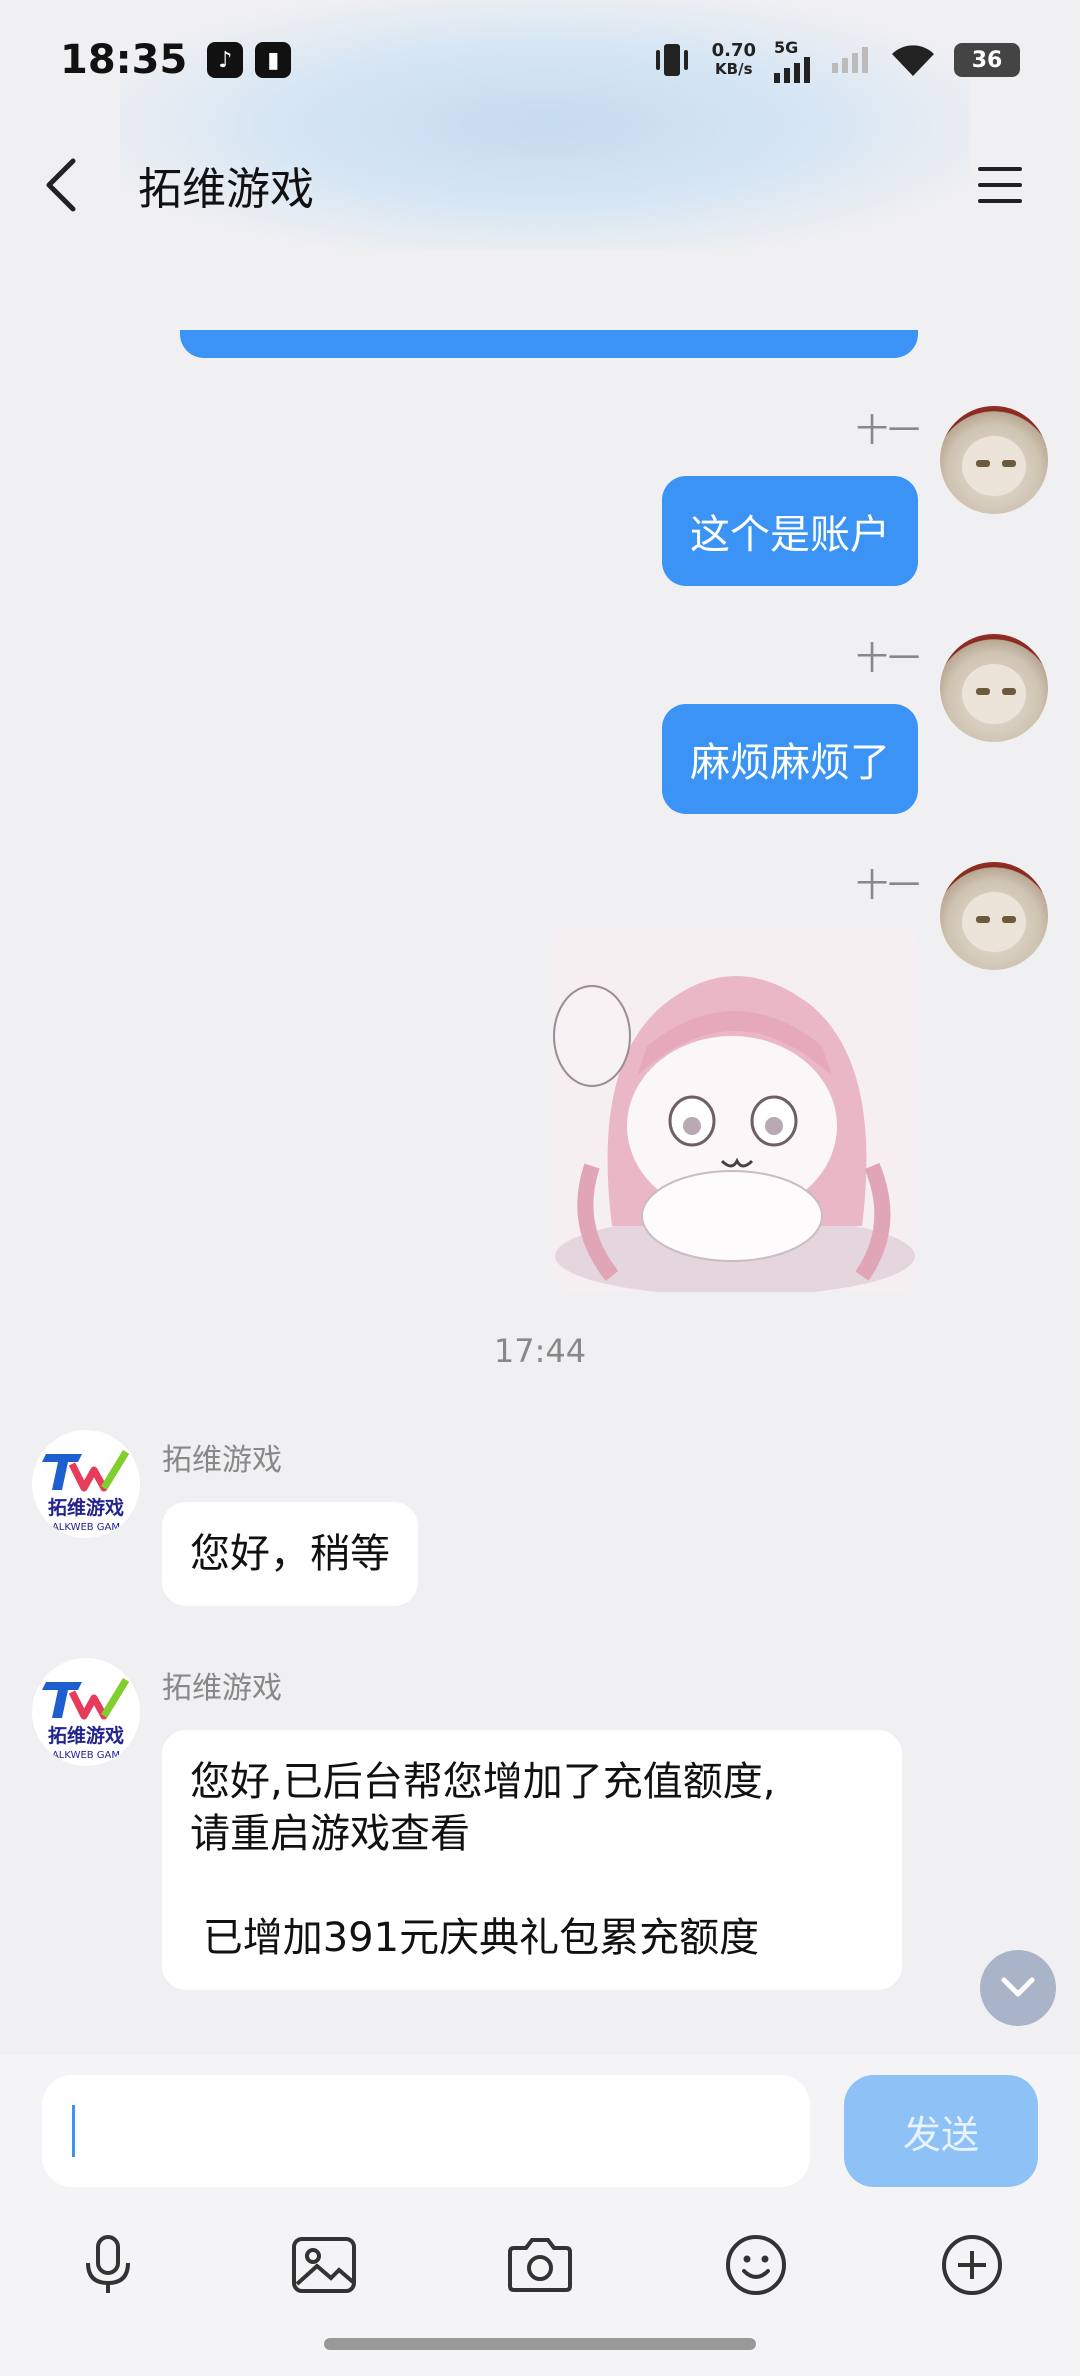 This screenshot has height=2376, width=1080. Describe the element at coordinates (987, 60) in the screenshot. I see `battery-indicator: 36` at that location.